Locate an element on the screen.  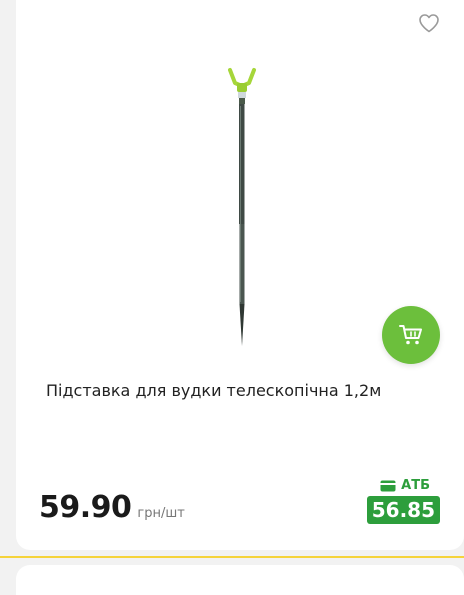
club-price-block: АТБ 56.85 is located at coordinates (403, 501).